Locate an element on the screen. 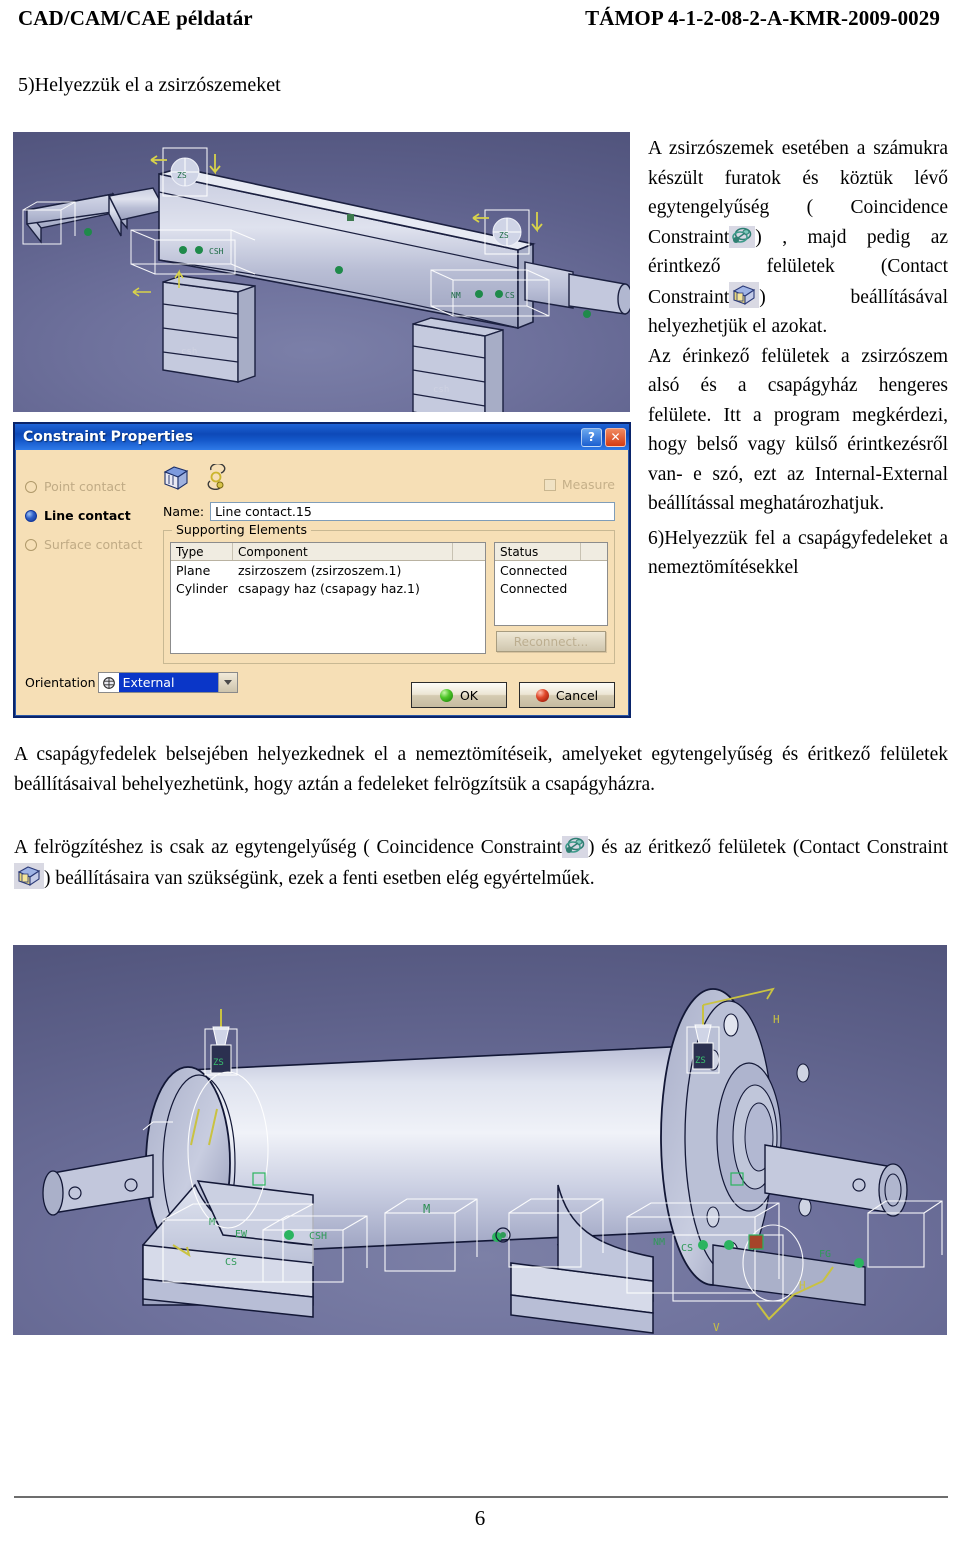 The image size is (960, 1561). cell-component: csapagy haz (csapagy haz.1) is located at coordinates (329, 588).